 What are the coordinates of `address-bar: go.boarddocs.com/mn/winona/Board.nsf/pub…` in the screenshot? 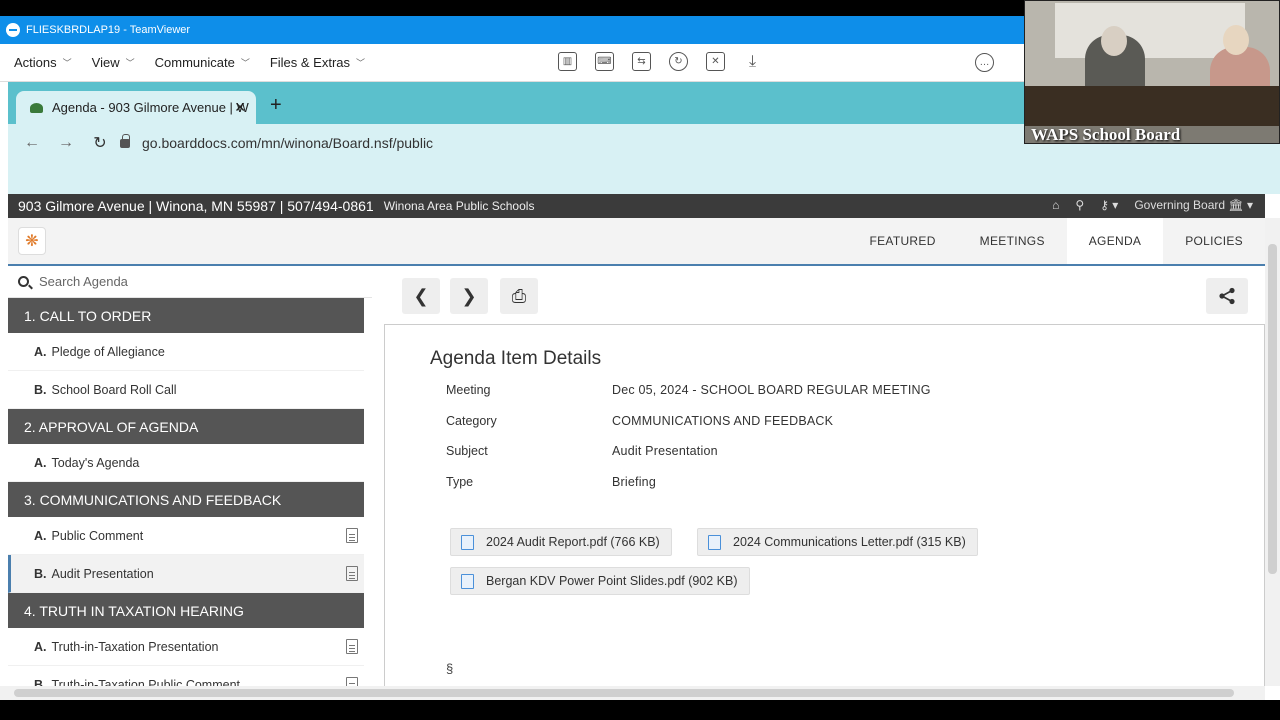 It's located at (570, 143).